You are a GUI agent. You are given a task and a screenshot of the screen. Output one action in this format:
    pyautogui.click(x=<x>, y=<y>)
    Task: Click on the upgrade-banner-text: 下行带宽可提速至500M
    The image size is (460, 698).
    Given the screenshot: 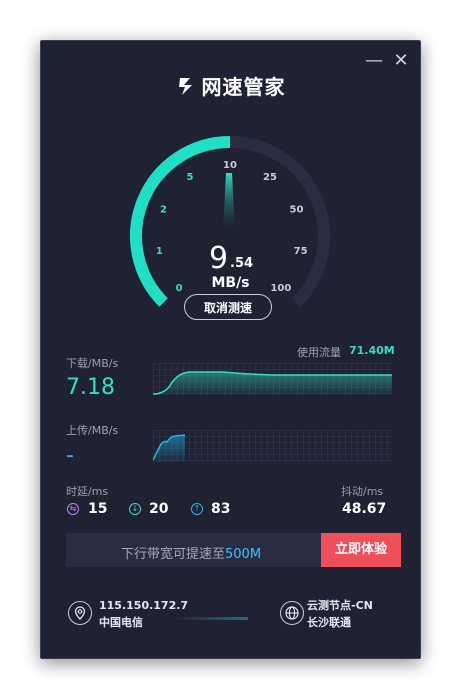 What is the action you would take?
    pyautogui.click(x=191, y=552)
    